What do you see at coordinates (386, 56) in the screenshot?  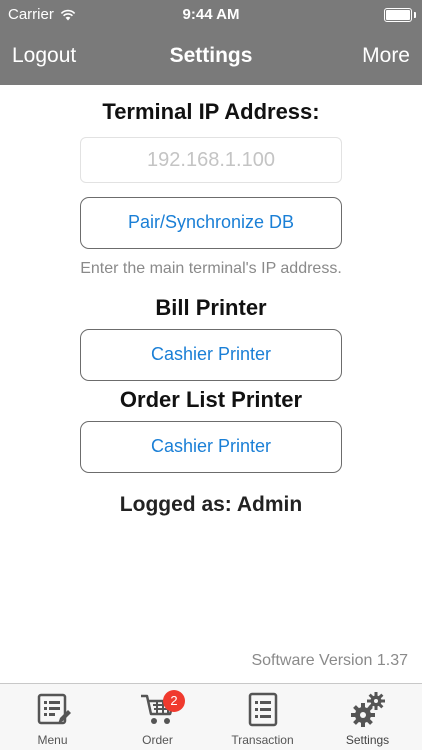 I see `more-button: More` at bounding box center [386, 56].